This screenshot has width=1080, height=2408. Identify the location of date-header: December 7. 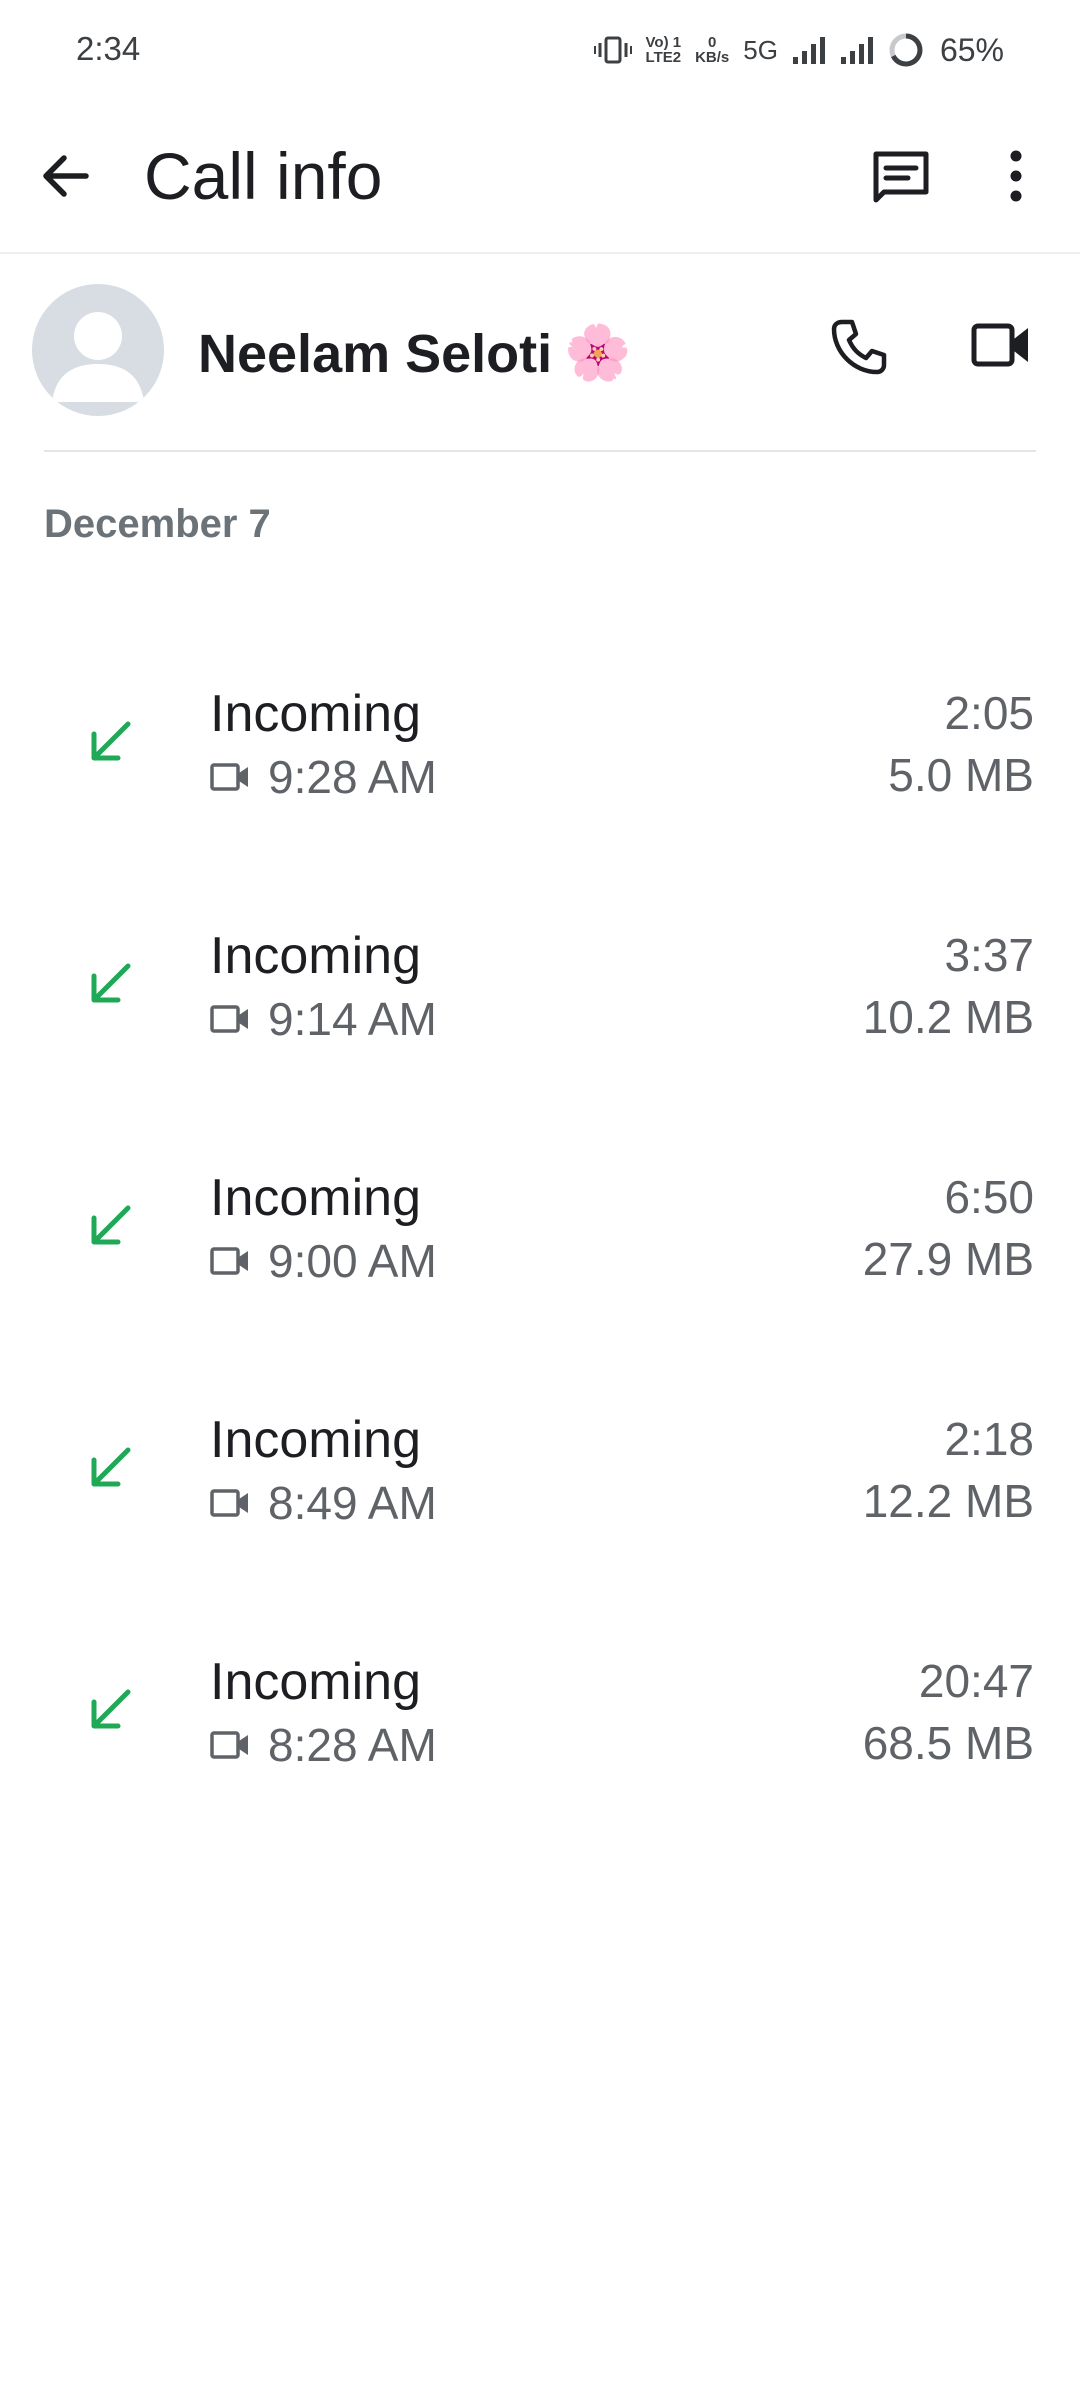
(157, 524).